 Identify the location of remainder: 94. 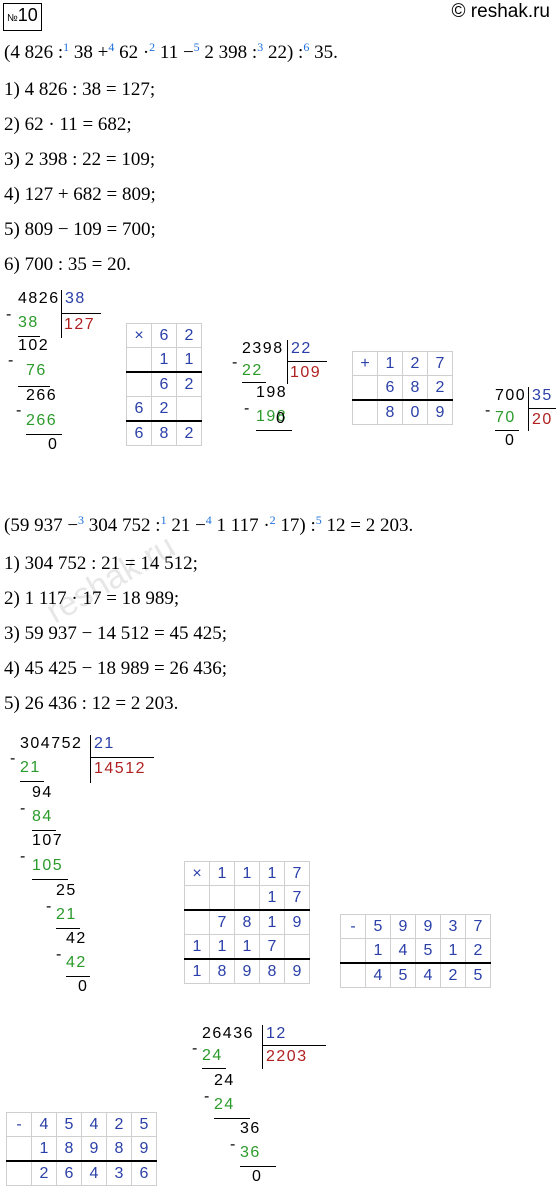
(42, 792).